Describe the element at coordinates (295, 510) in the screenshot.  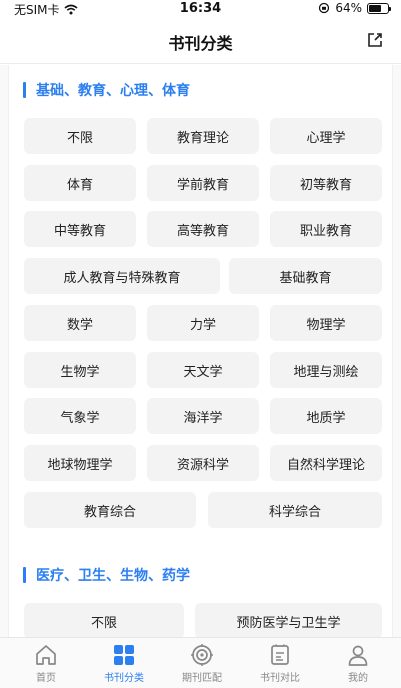
I see `category-chip: 科学综合` at that location.